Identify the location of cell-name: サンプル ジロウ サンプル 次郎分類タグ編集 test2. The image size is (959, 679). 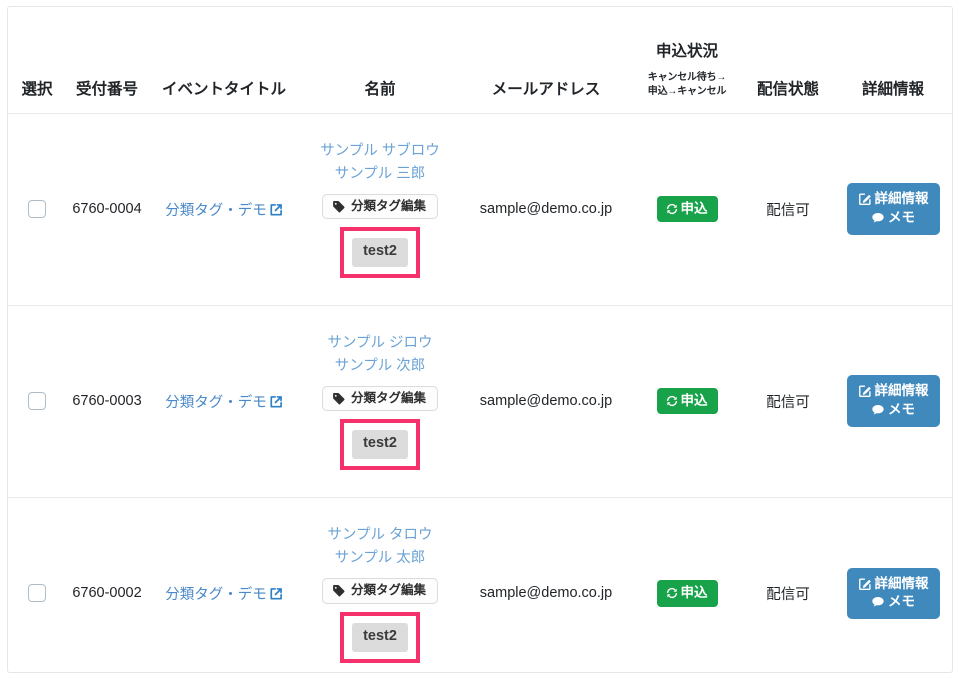
(380, 401).